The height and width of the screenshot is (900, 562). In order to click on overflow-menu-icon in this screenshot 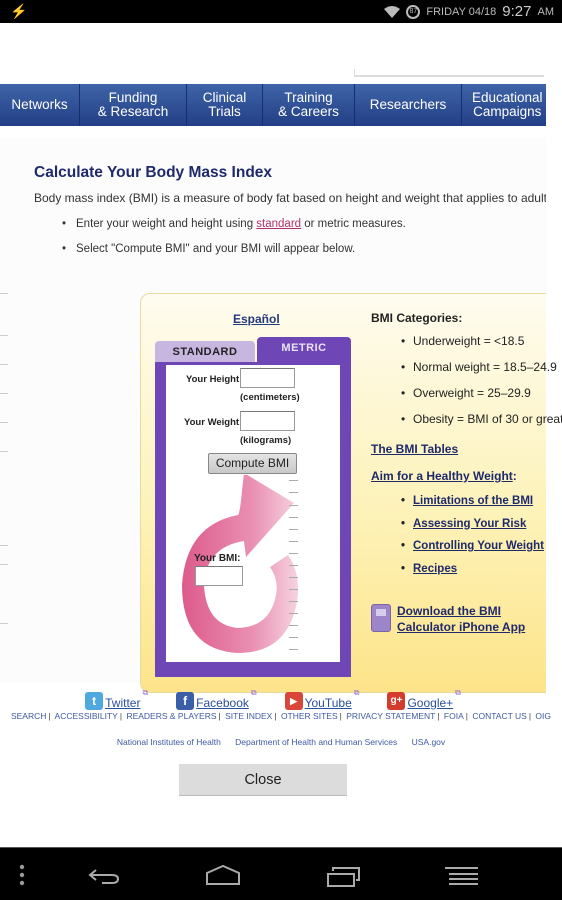, I will do `click(22, 875)`.